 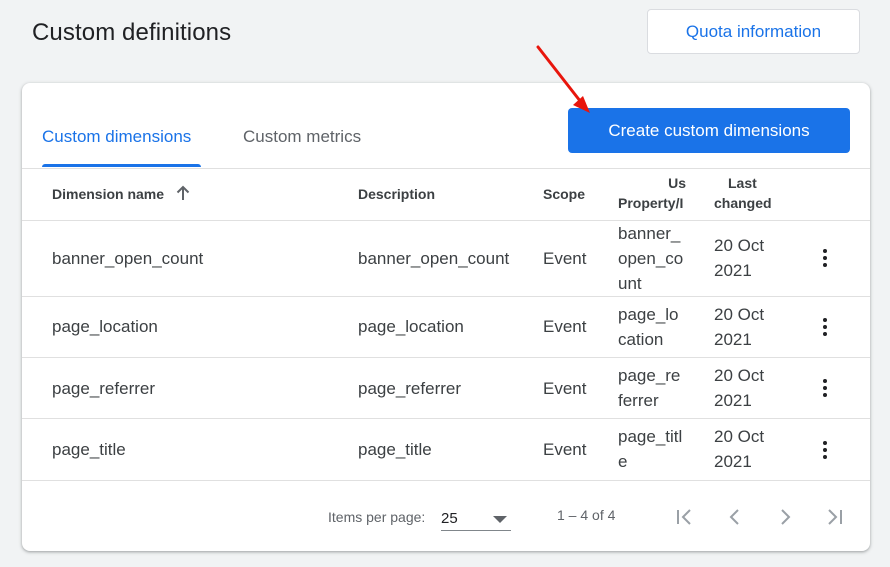 I want to click on column-header-label: Dimension name, so click(x=108, y=194).